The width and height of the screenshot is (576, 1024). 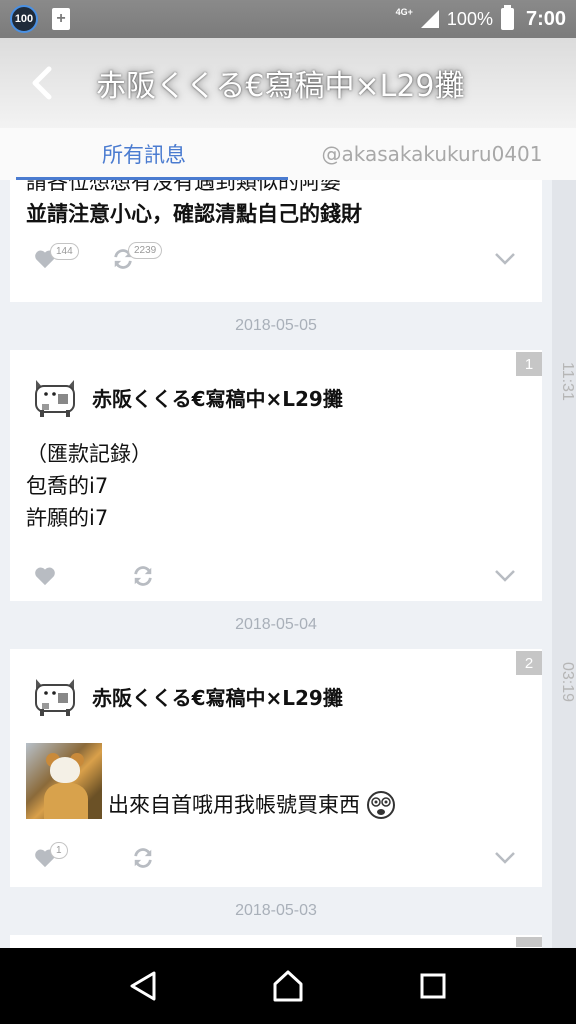 What do you see at coordinates (276, 910) in the screenshot?
I see `date-separator: 2018-05-03` at bounding box center [276, 910].